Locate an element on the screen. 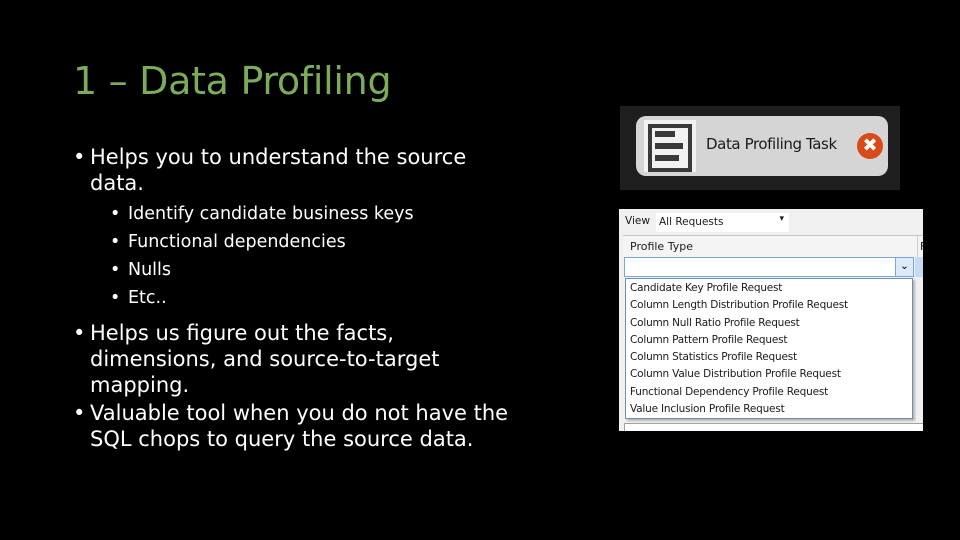 The height and width of the screenshot is (540, 960). profile-type-combobox: ⌄ is located at coordinates (769, 267).